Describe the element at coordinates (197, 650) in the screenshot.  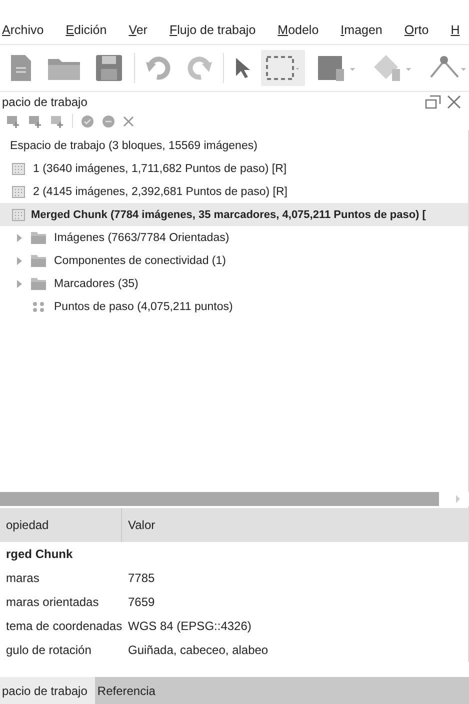
I see `table-cell-text: Guiñada, cabeceo, alabeo` at that location.